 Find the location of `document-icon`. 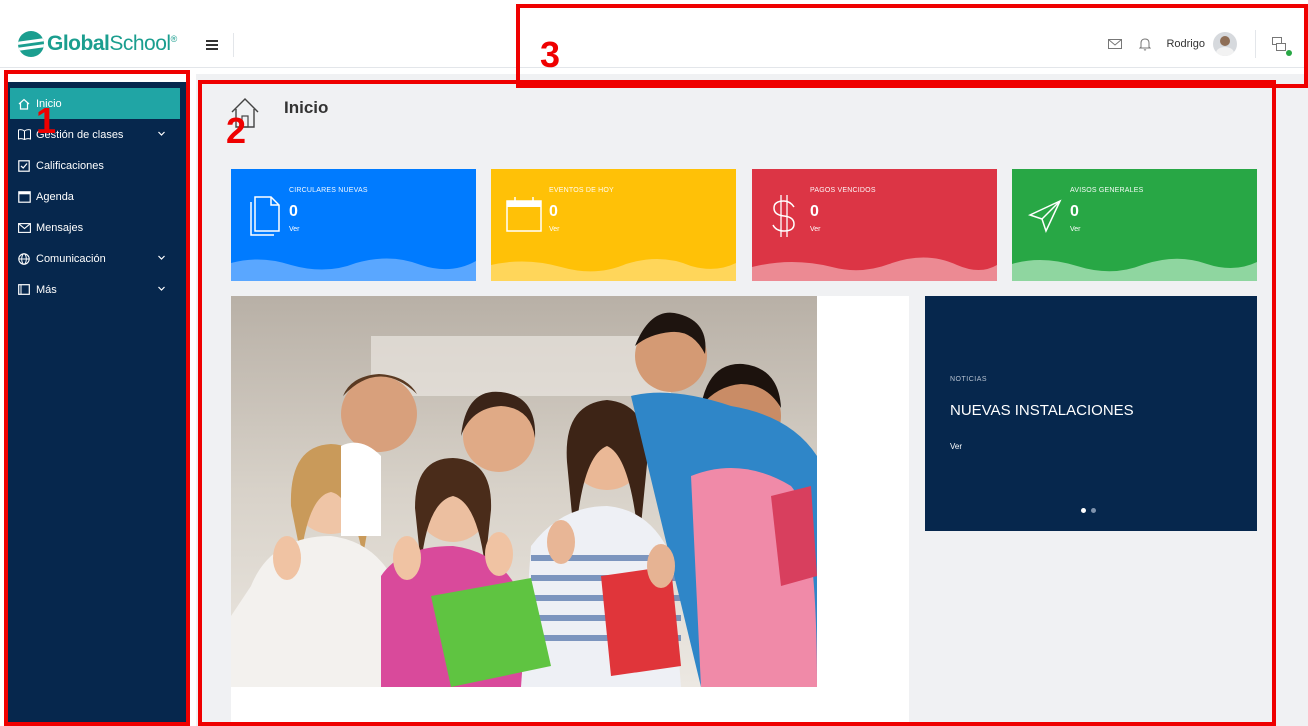

document-icon is located at coordinates (265, 216).